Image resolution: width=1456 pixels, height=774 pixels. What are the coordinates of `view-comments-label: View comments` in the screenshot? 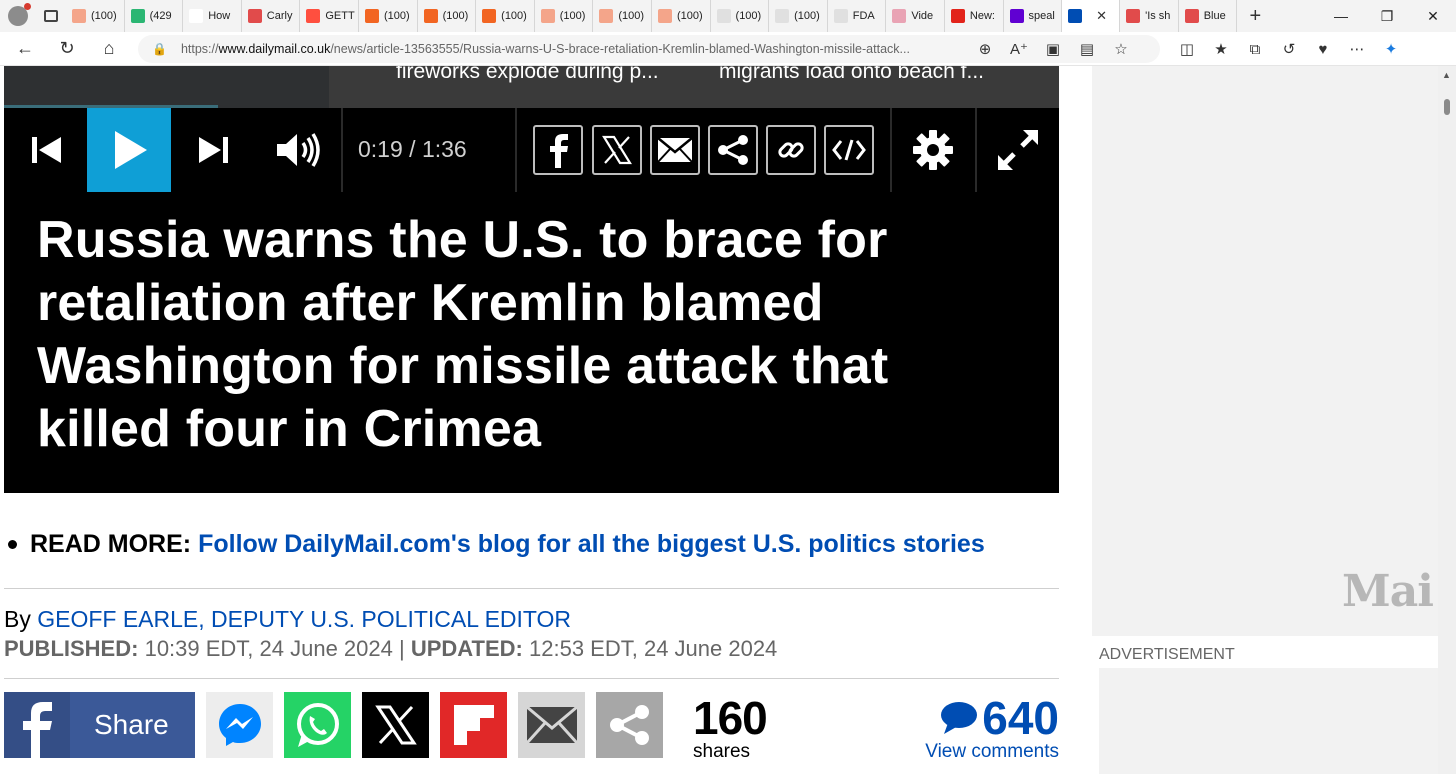 It's located at (992, 752).